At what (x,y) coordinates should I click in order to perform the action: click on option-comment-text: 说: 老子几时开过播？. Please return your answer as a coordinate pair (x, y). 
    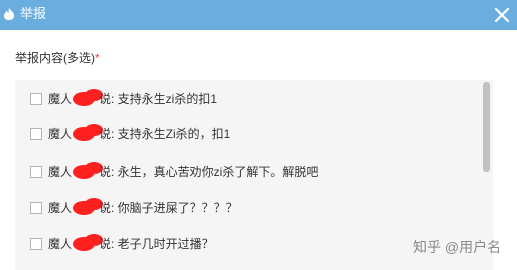
    Looking at the image, I should click on (156, 244).